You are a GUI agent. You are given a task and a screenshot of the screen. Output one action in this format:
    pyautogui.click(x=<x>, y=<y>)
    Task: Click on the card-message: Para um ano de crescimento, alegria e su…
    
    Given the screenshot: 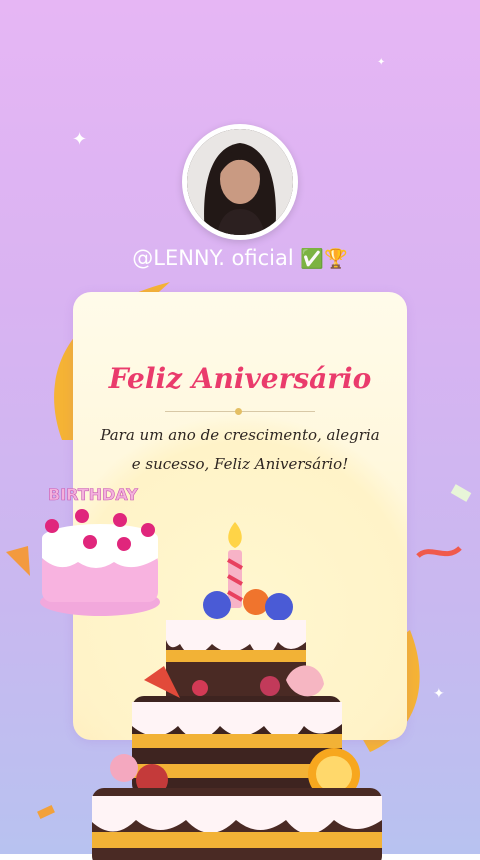 What is the action you would take?
    pyautogui.click(x=240, y=449)
    